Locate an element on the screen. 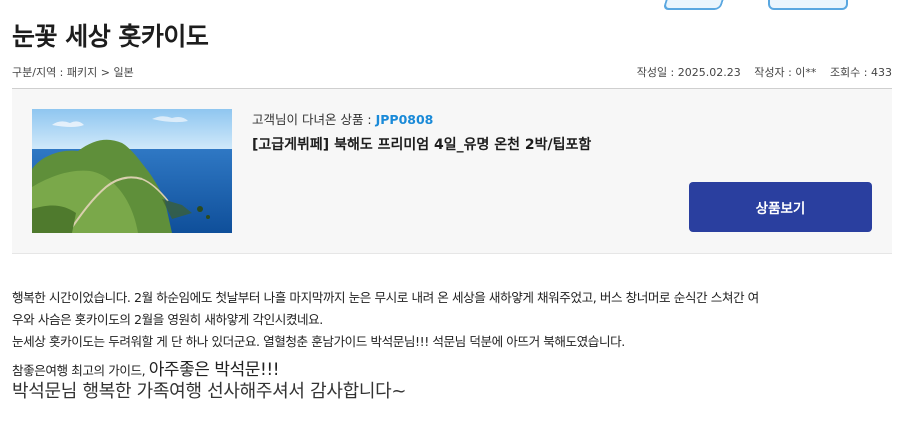  product-code-line: 고객님이 다녀온 상품 : JPP0808 is located at coordinates (342, 118).